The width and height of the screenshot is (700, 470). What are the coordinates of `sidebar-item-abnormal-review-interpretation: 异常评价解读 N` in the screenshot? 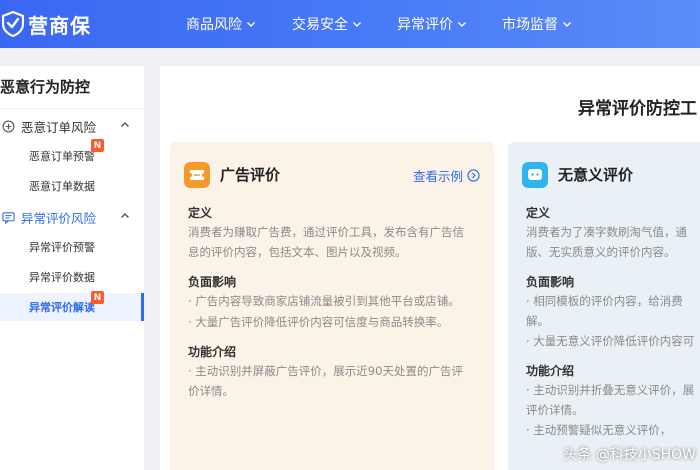 It's located at (72, 306).